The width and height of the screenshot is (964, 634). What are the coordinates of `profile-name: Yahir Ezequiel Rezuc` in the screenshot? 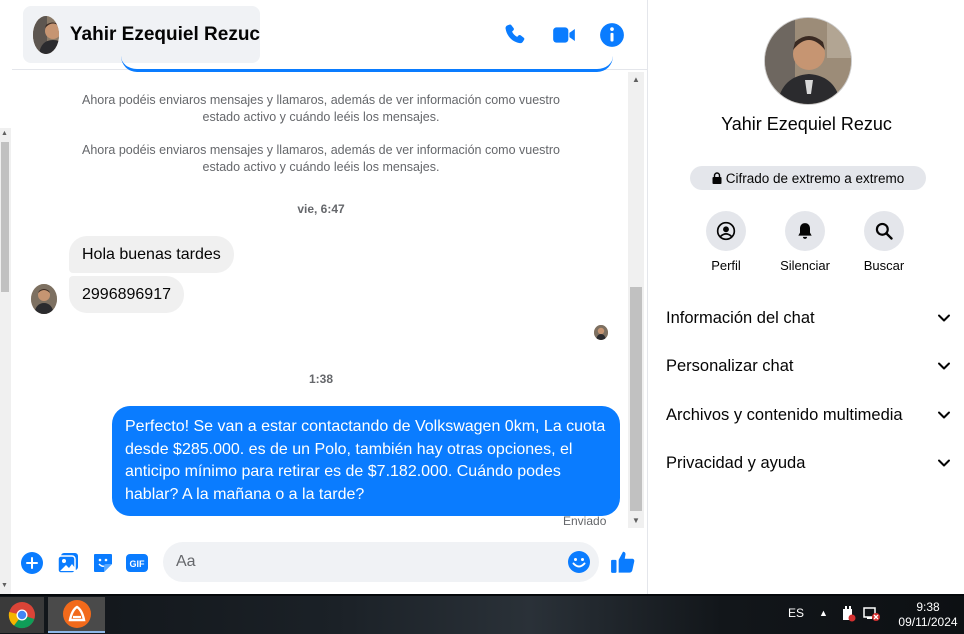 It's located at (806, 124).